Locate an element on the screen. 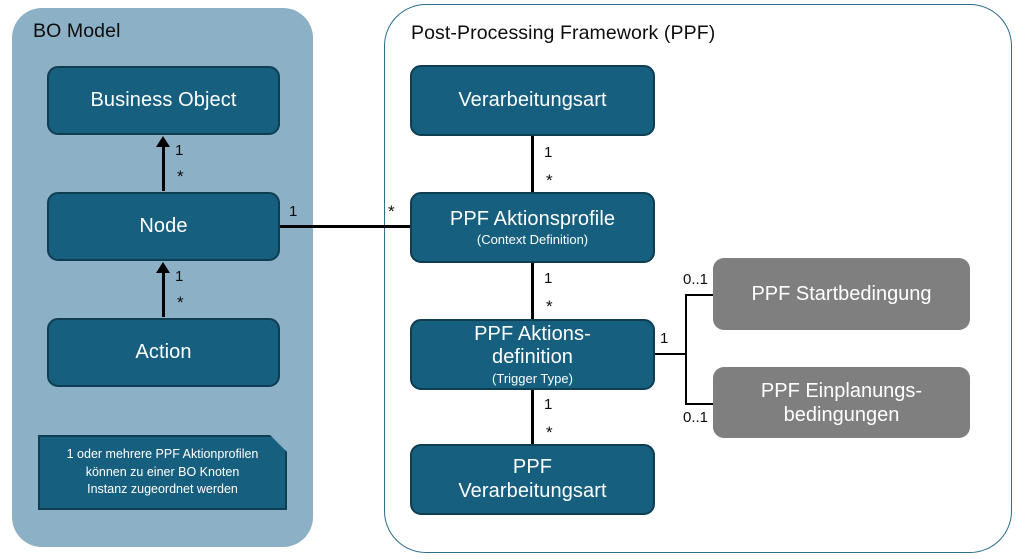 This screenshot has width=1015, height=559. multiplicity-verarbeitungsart-profile-top: 1 is located at coordinates (548, 152).